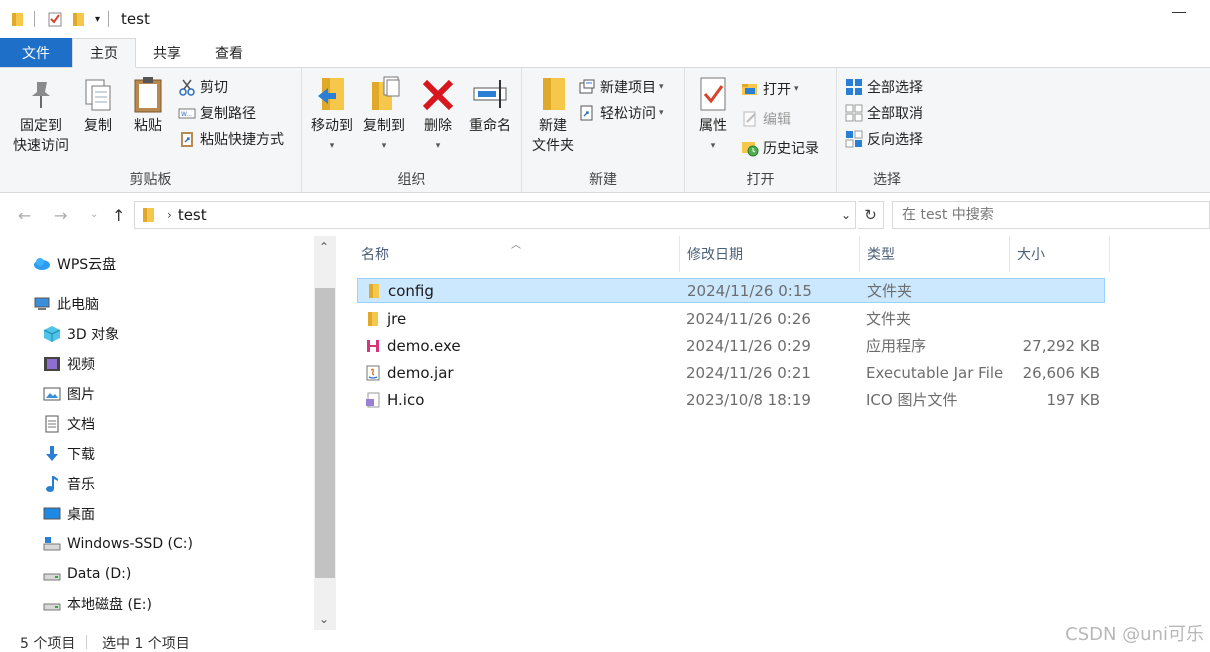 This screenshot has height=652, width=1210. I want to click on easy-access-button: 轻松访问 ▾, so click(621, 113).